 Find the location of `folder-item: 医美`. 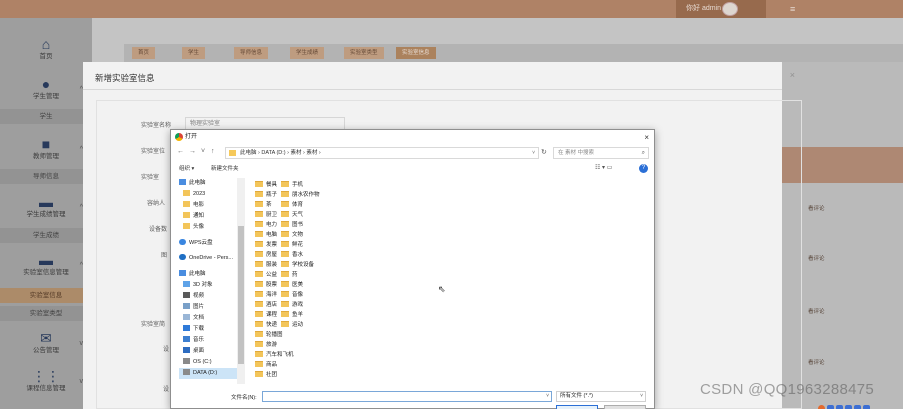

folder-item: 医美 is located at coordinates (292, 285).